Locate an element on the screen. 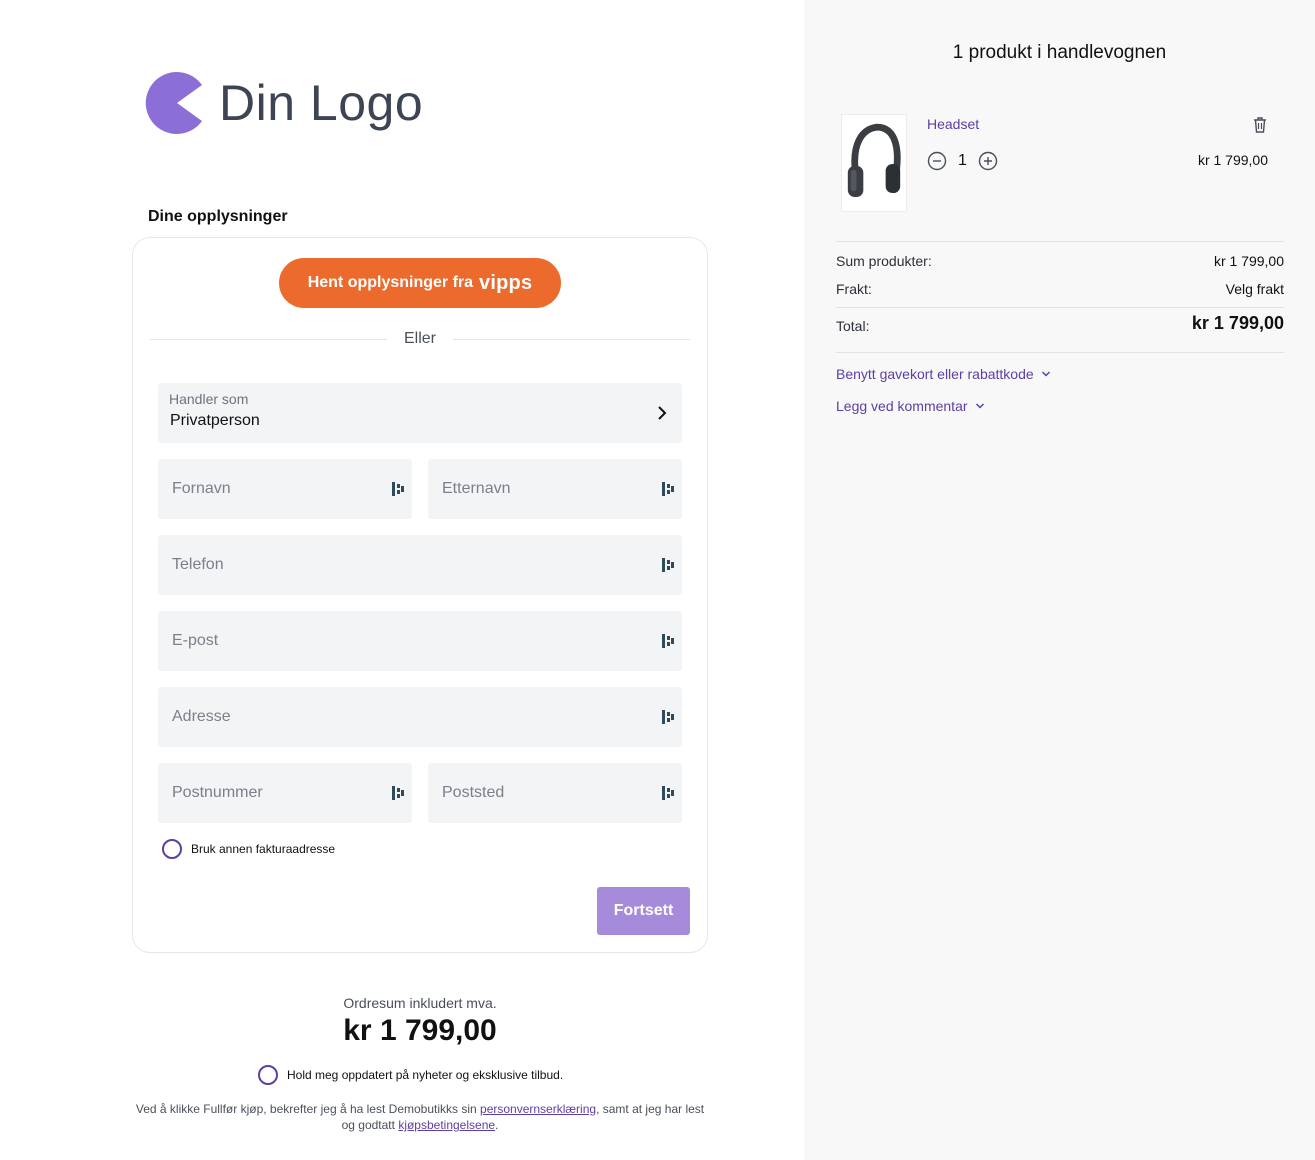  shipping-value: Velg frakt is located at coordinates (1254, 289).